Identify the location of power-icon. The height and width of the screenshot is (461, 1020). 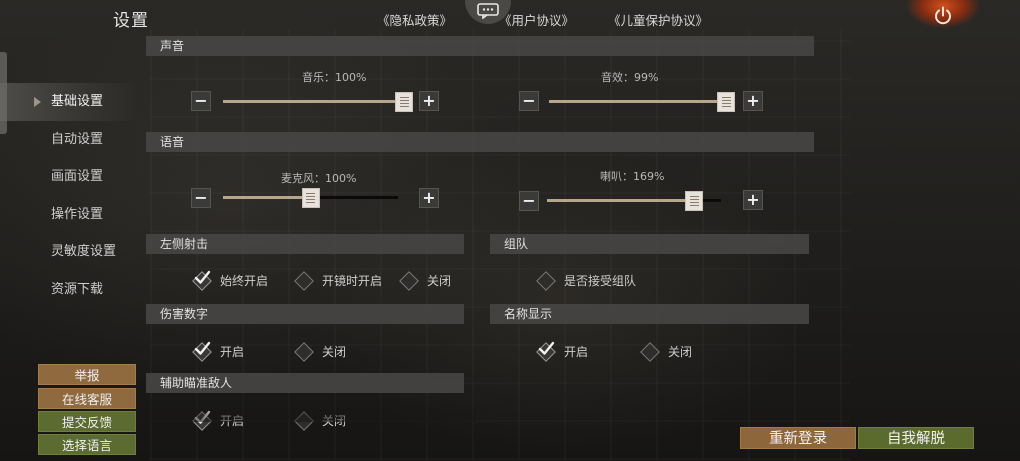
(943, 15).